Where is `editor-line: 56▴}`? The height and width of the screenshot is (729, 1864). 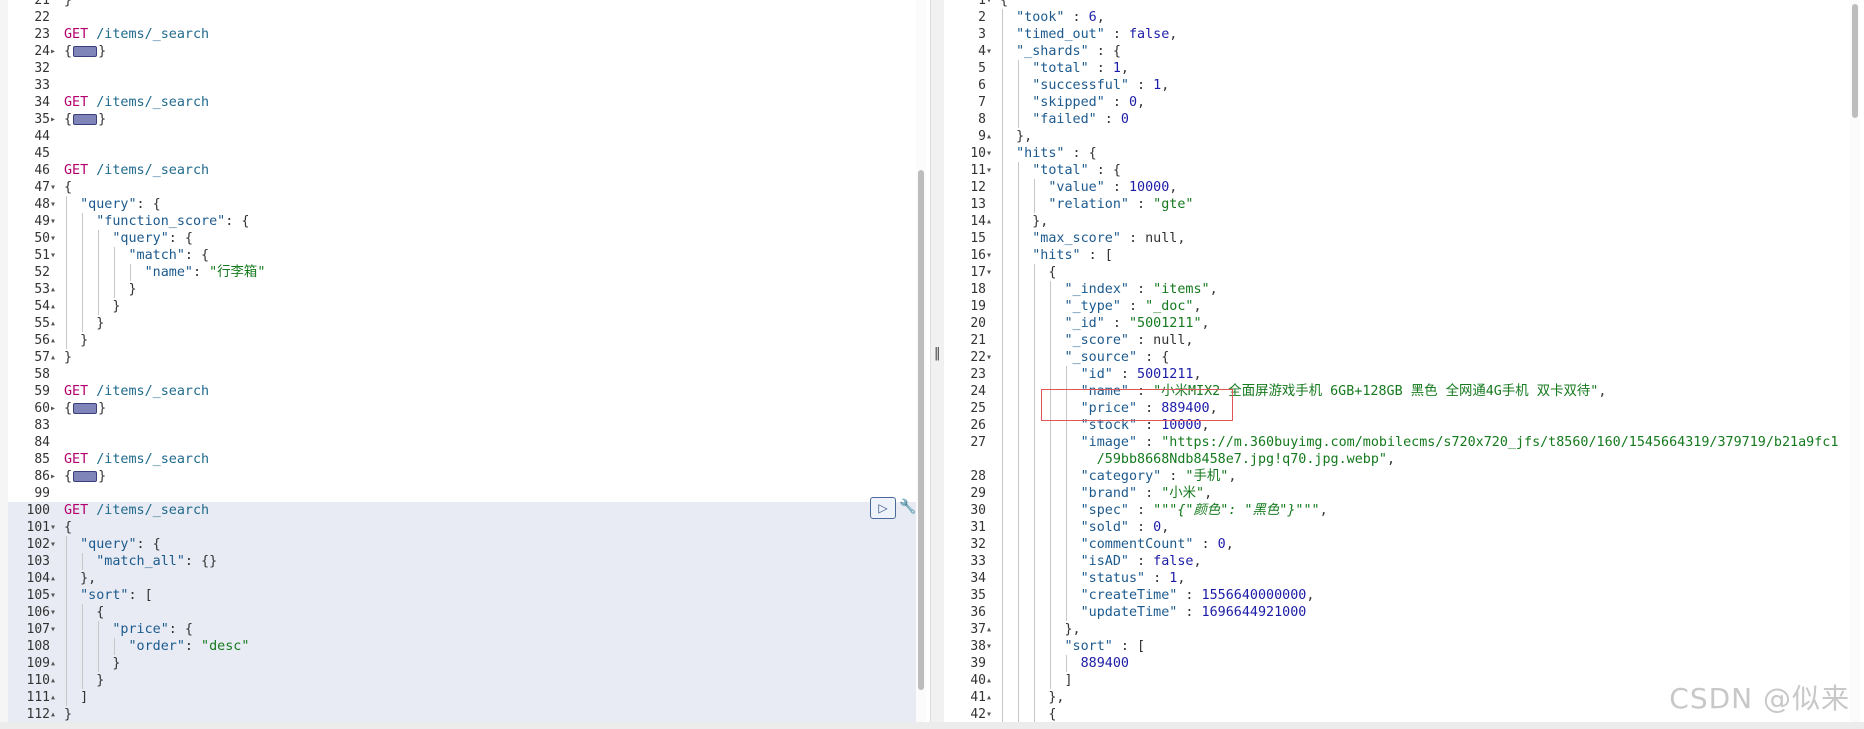
editor-line: 56▴} is located at coordinates (465, 340).